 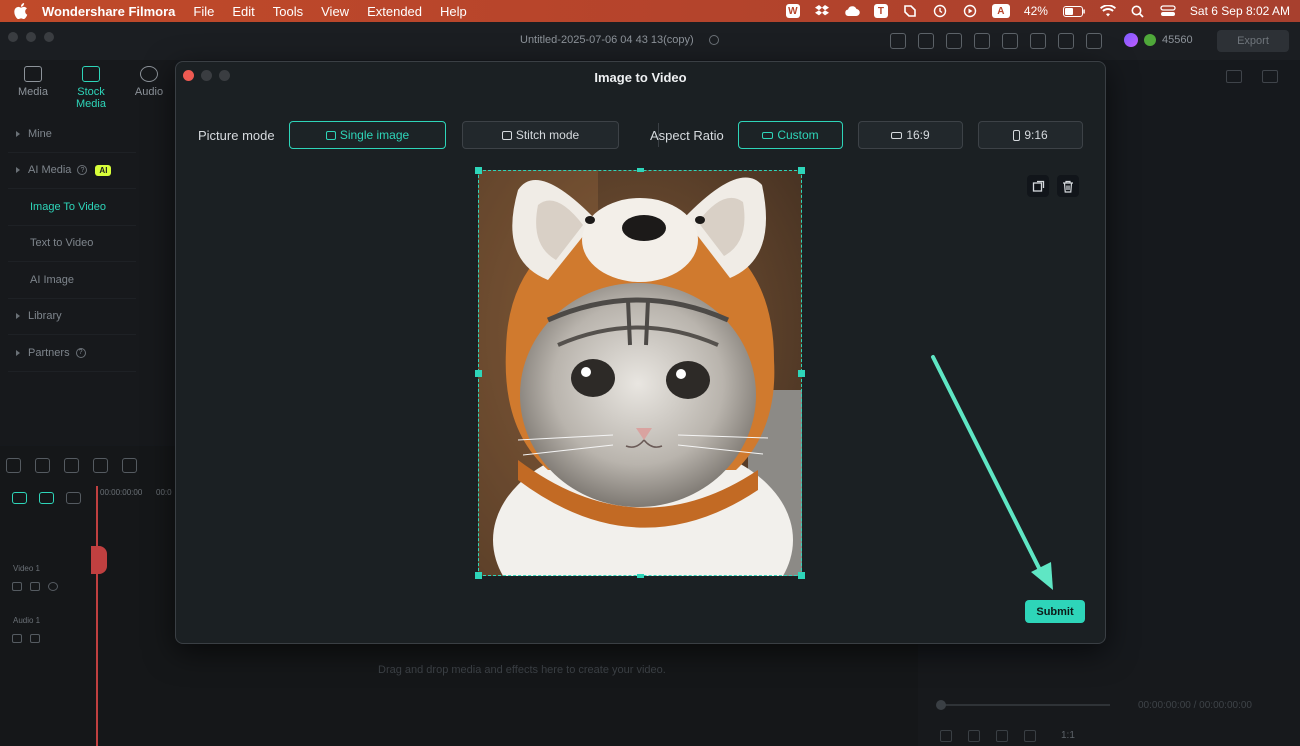 I want to click on minimize-window-button, so click(x=31, y=37).